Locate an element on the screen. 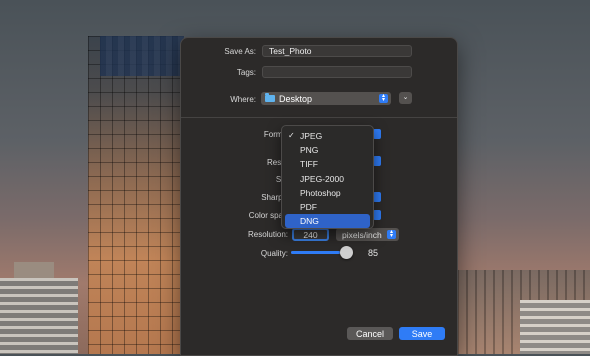 The height and width of the screenshot is (356, 590). format-popup-menu: ✓ JPEG PNG TIFF JPEG-2000 Photoshop PDF DNG is located at coordinates (327, 177).